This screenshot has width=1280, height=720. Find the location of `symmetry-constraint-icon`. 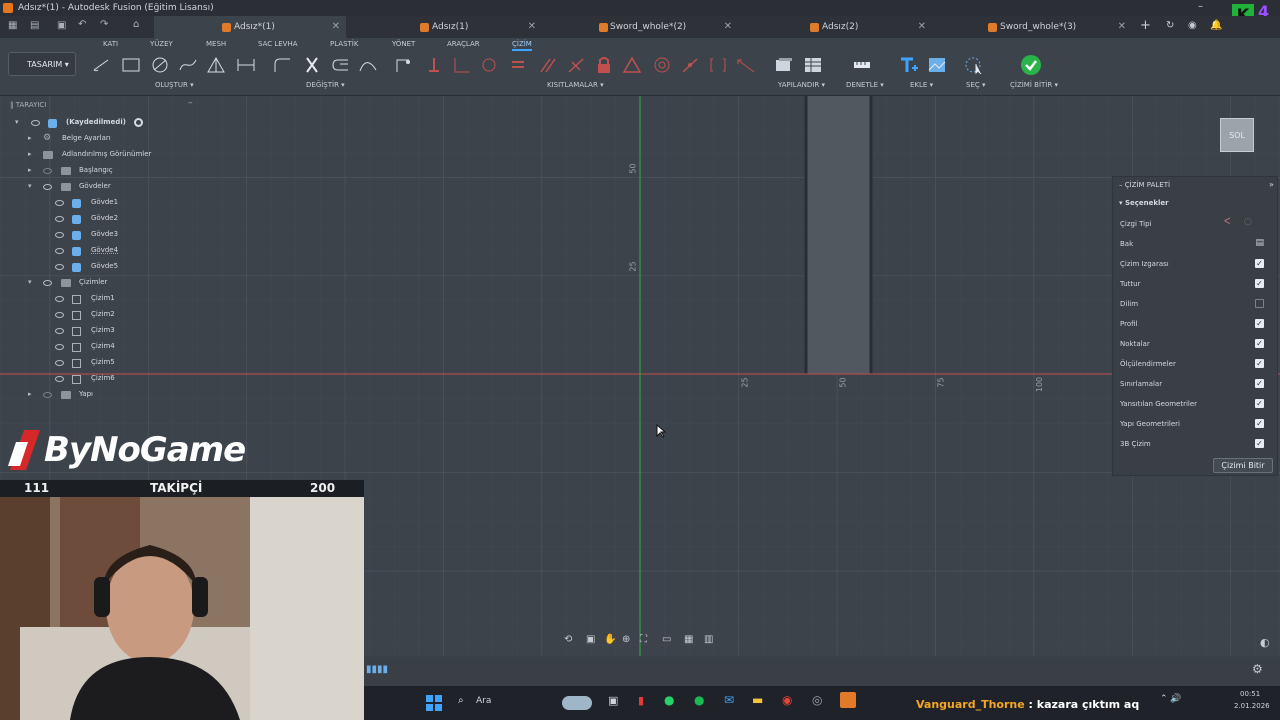

symmetry-constraint-icon is located at coordinates (632, 65).